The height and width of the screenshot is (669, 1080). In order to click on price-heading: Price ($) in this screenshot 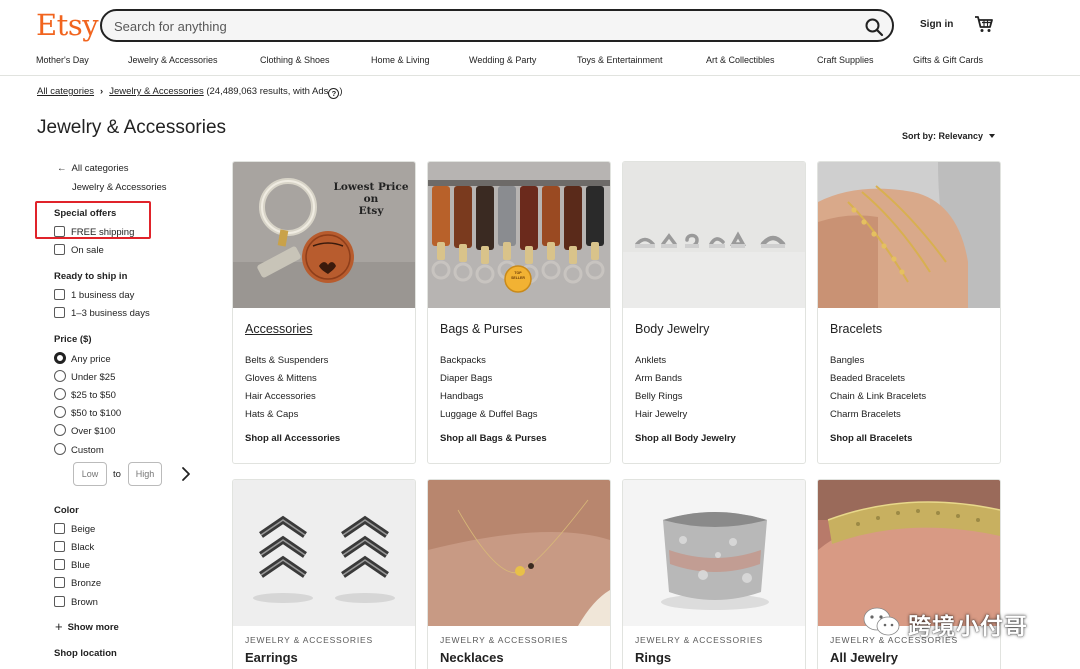, I will do `click(73, 339)`.